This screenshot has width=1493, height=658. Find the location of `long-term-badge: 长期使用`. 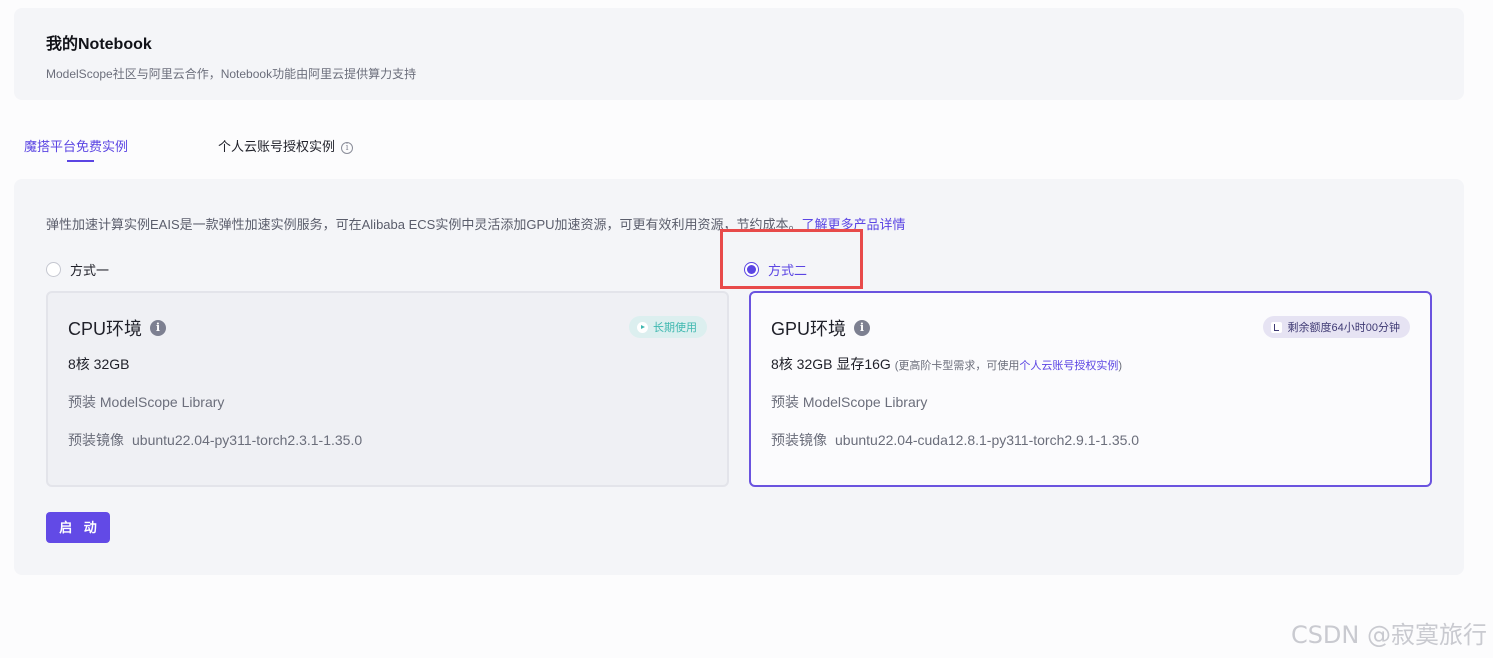

long-term-badge: 长期使用 is located at coordinates (668, 327).